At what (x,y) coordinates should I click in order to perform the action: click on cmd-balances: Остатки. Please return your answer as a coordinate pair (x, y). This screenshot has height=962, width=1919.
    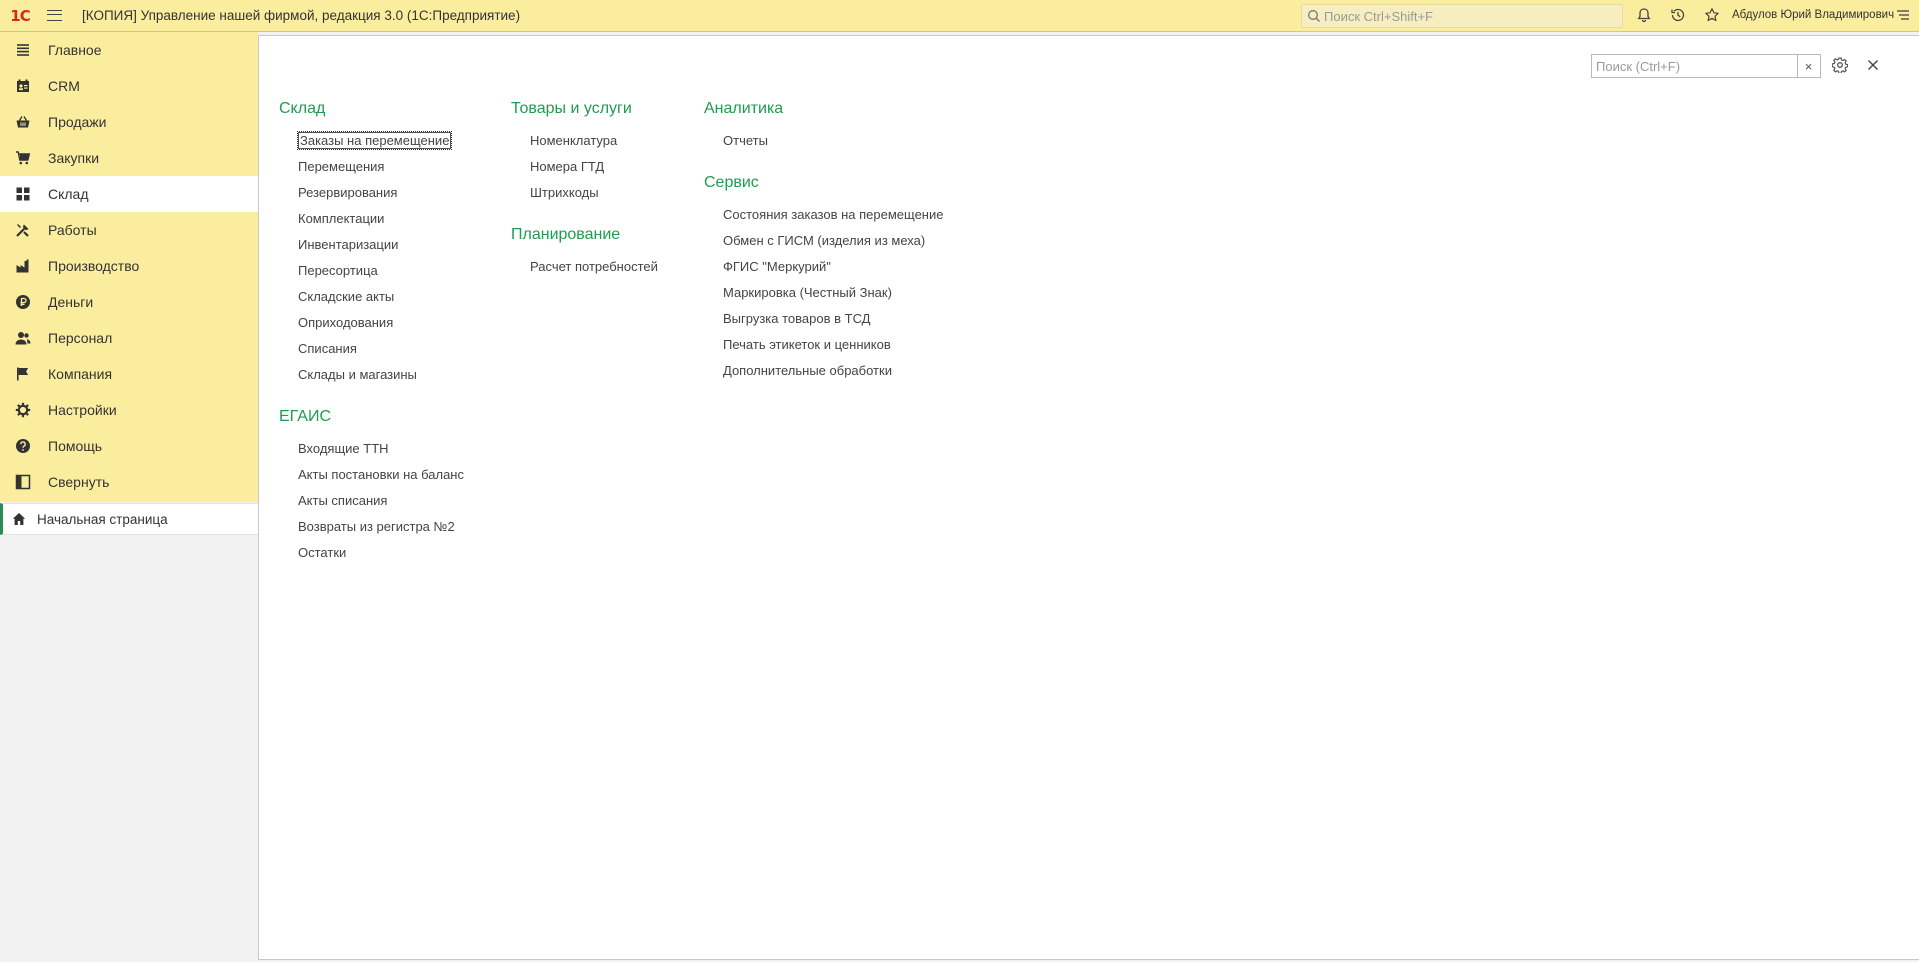
    Looking at the image, I should click on (381, 553).